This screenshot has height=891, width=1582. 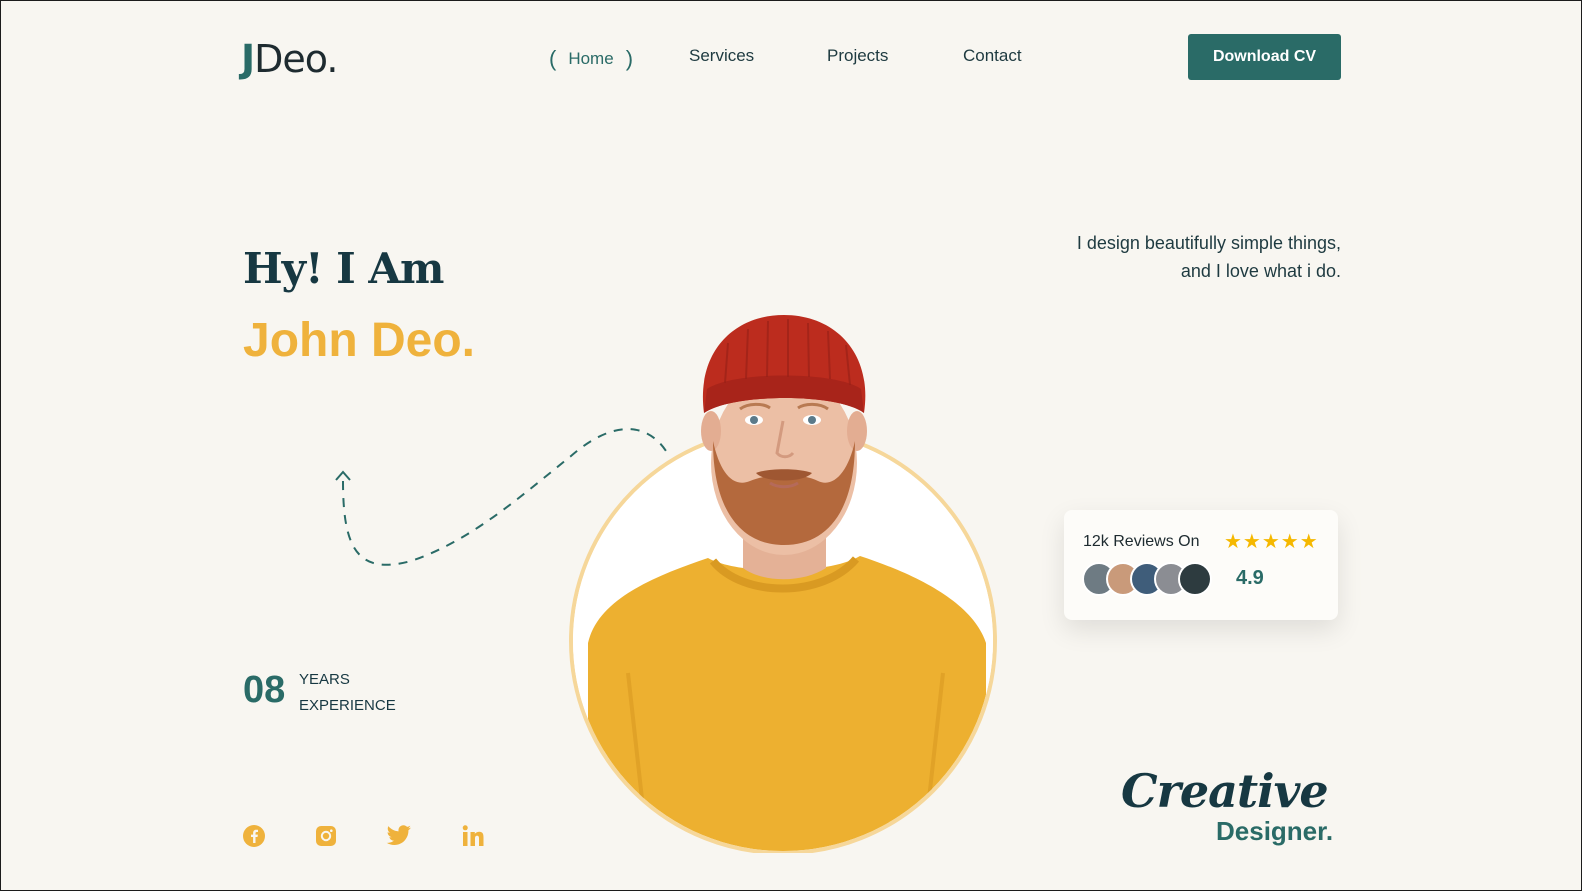 I want to click on designer-text: Designer., so click(x=1275, y=831).